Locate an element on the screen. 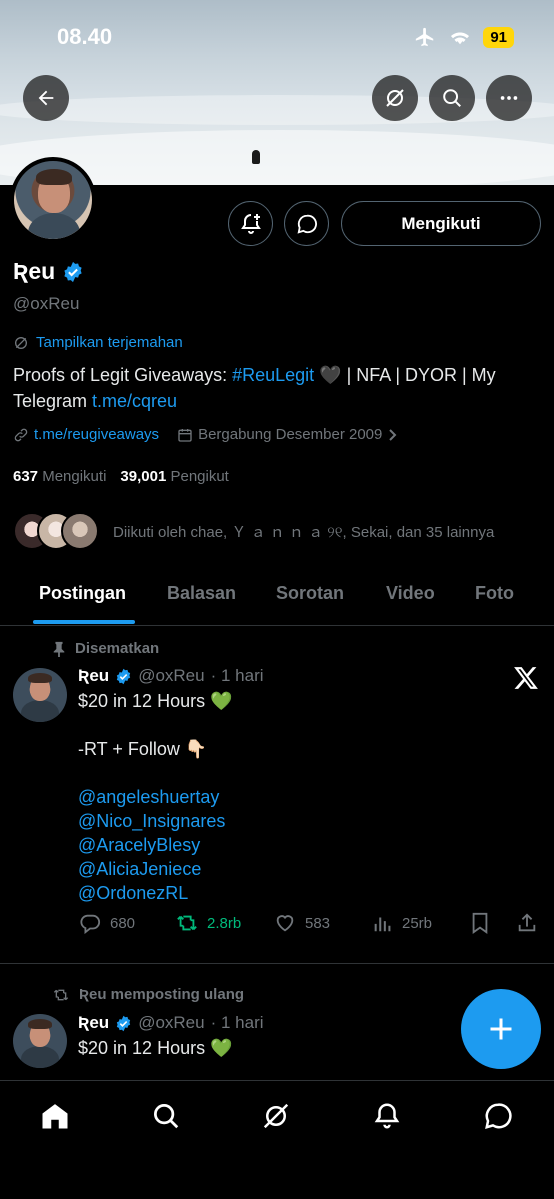 This screenshot has height=1199, width=554. views-button: 25rb is located at coordinates (402, 923).